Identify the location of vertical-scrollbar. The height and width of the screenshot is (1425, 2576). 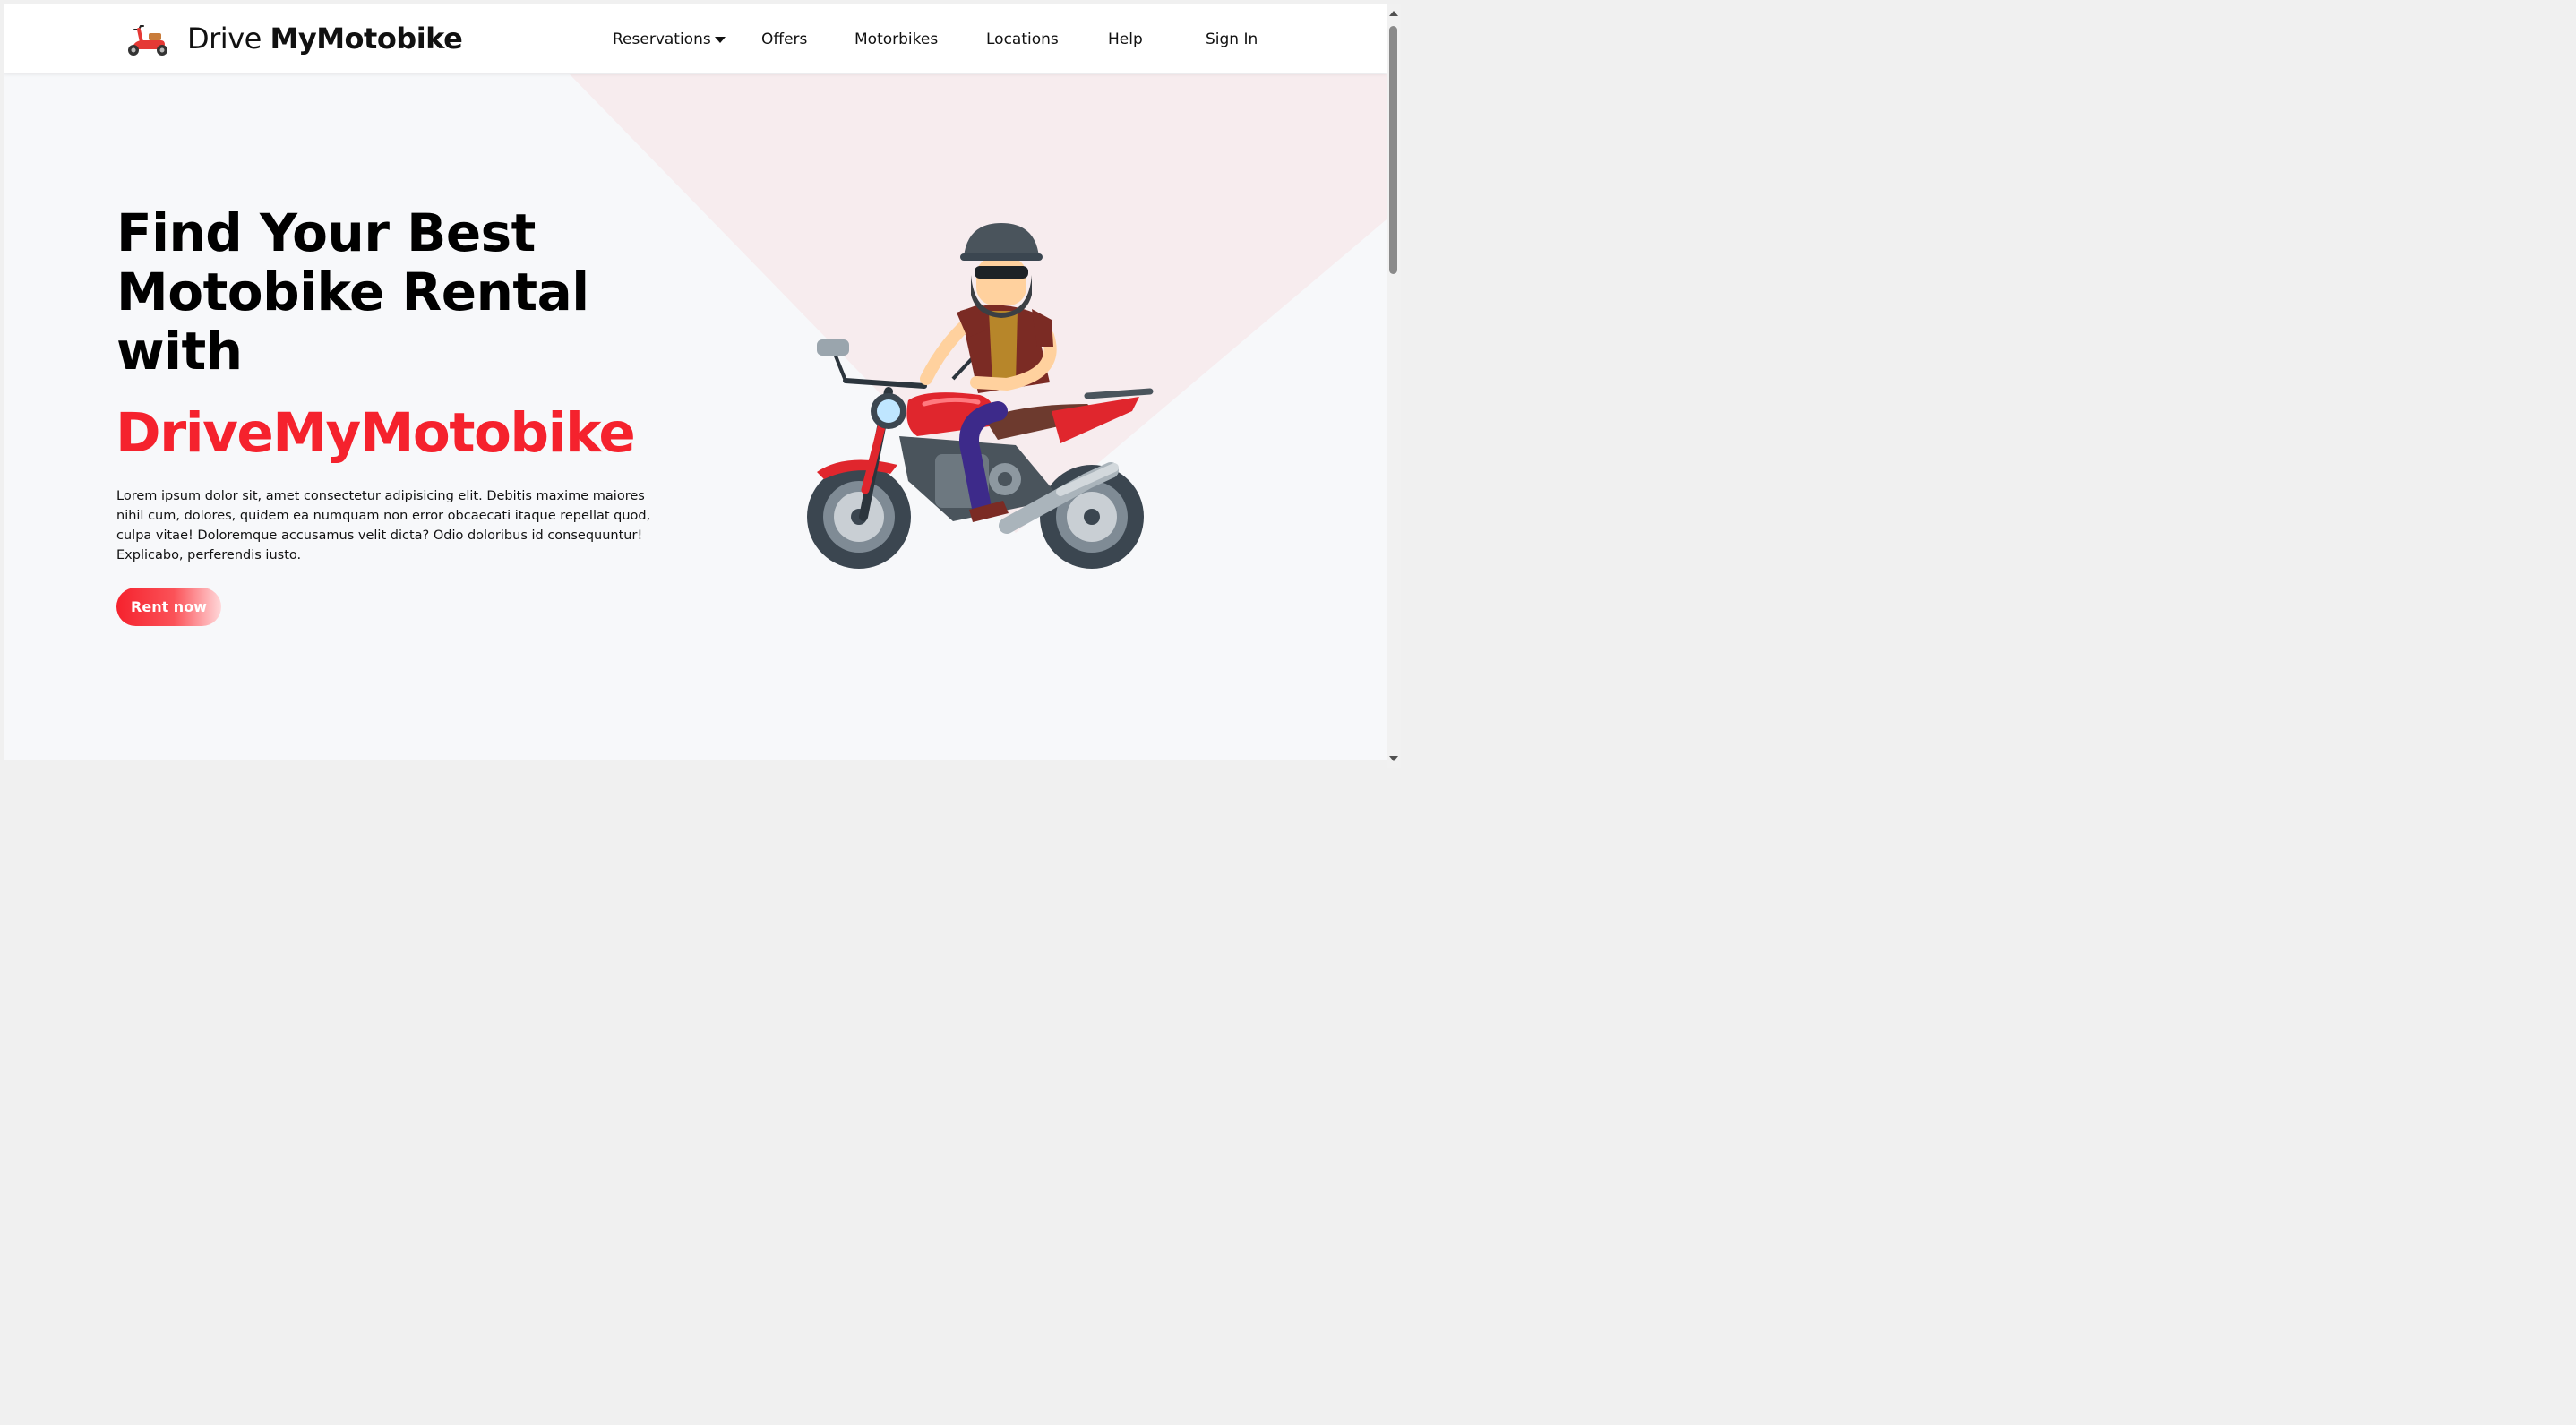
(1394, 386).